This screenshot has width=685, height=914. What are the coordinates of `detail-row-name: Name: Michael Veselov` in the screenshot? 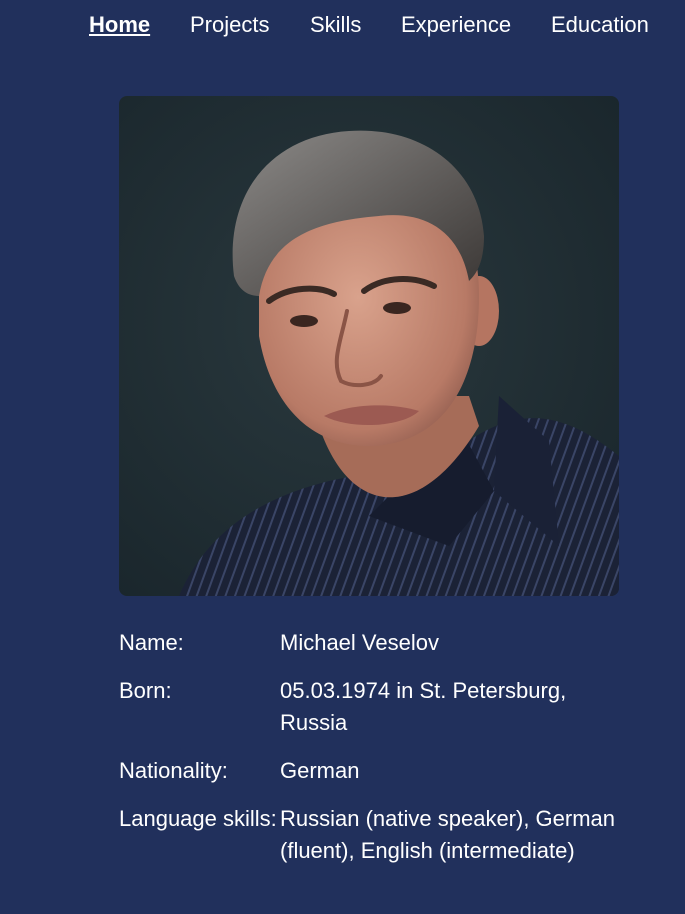 It's located at (379, 651).